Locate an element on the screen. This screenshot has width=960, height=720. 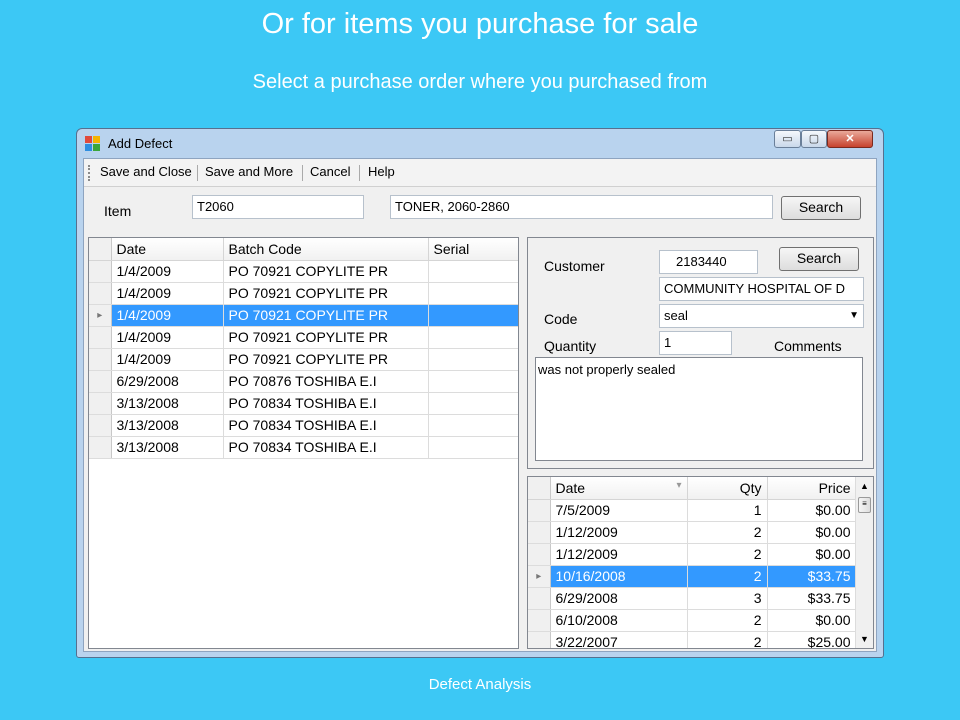
maximize-button: ▢ is located at coordinates (814, 139).